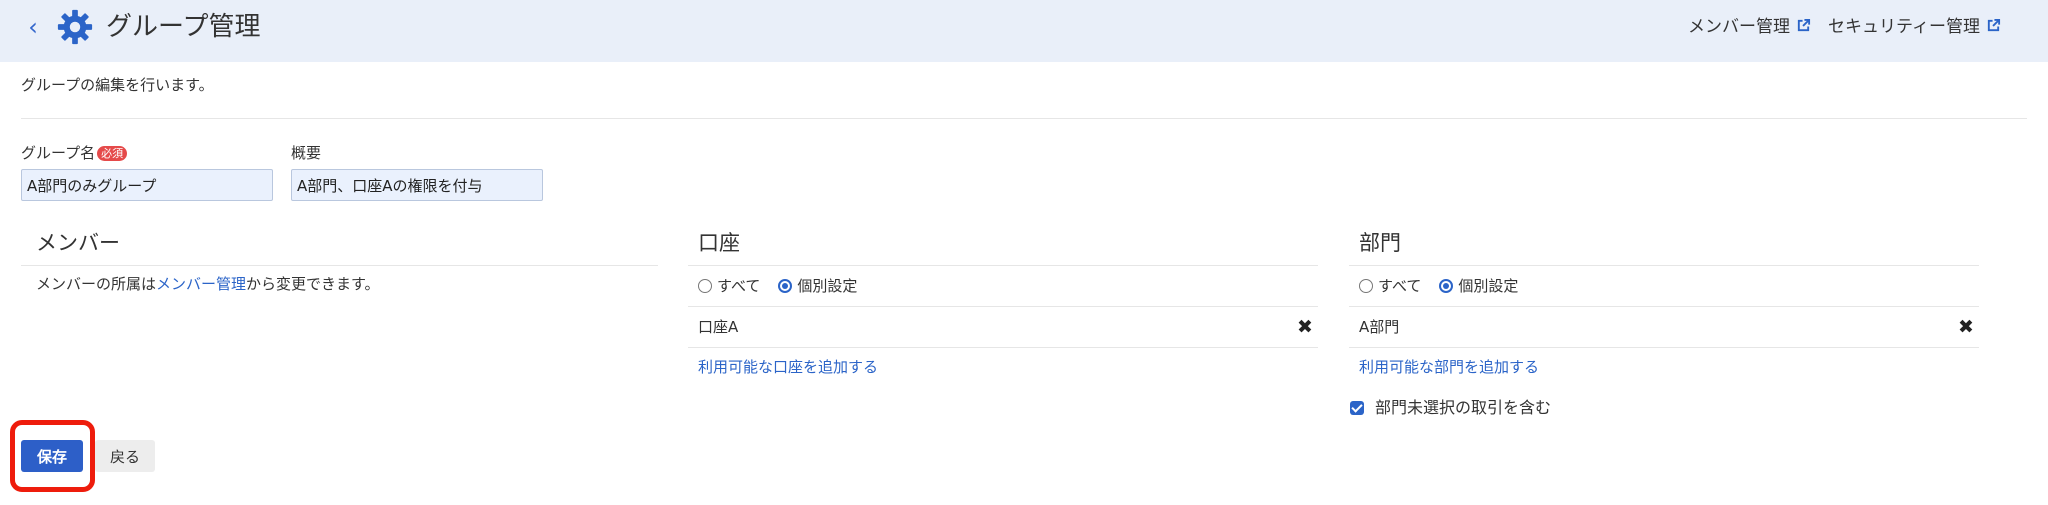 The width and height of the screenshot is (2048, 505). What do you see at coordinates (33, 27) in the screenshot?
I see `back-chevron-icon: ‹` at bounding box center [33, 27].